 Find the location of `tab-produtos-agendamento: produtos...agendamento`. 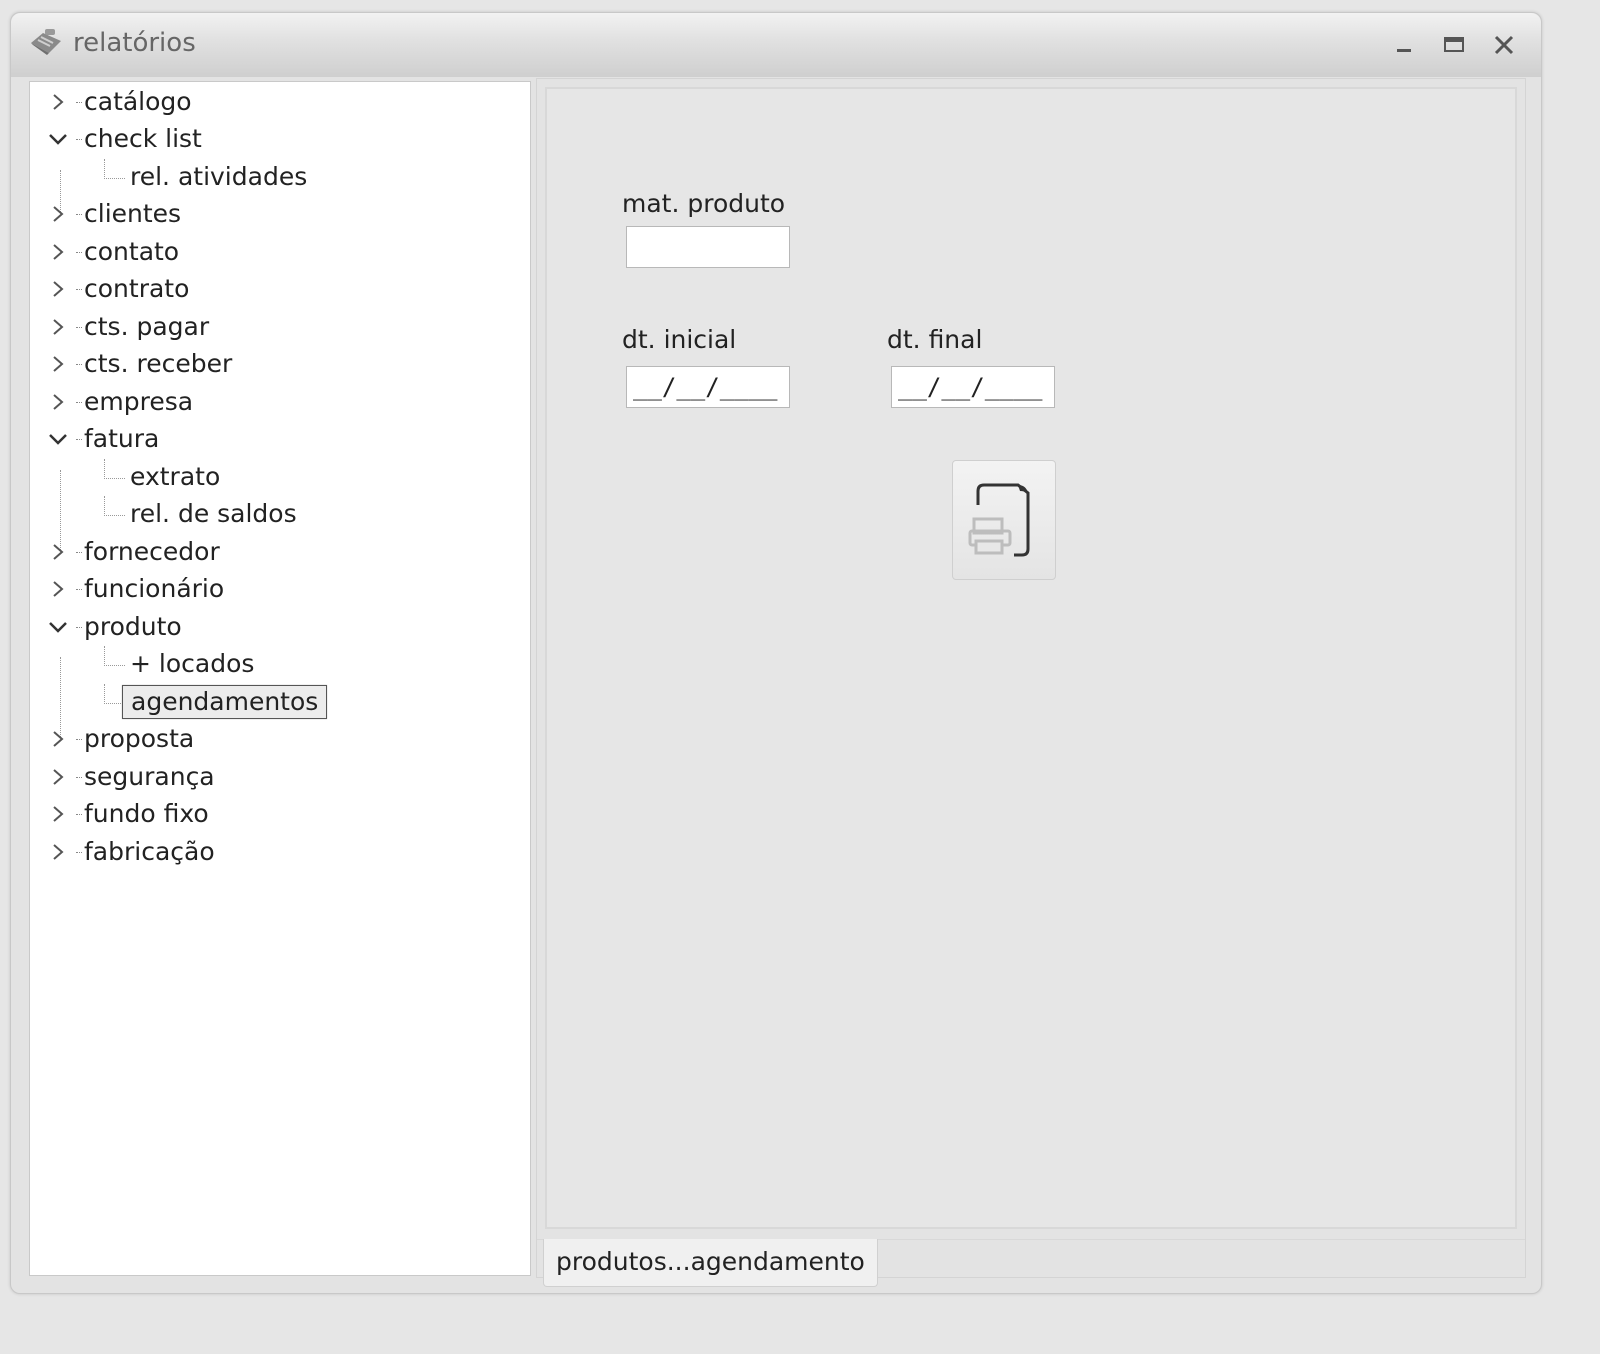

tab-produtos-agendamento: produtos...agendamento is located at coordinates (710, 1263).